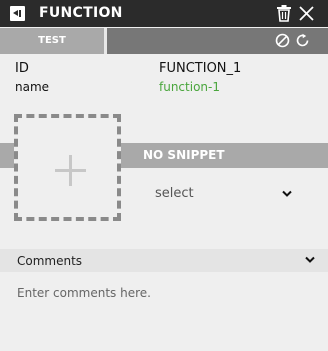  Describe the element at coordinates (200, 68) in the screenshot. I see `property-id-value: FUNCTION_1` at that location.